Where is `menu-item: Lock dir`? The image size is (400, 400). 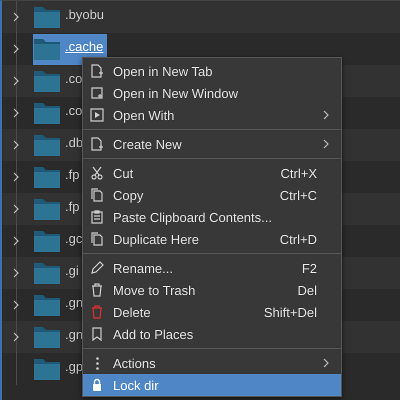 menu-item: Lock dir is located at coordinates (212, 385).